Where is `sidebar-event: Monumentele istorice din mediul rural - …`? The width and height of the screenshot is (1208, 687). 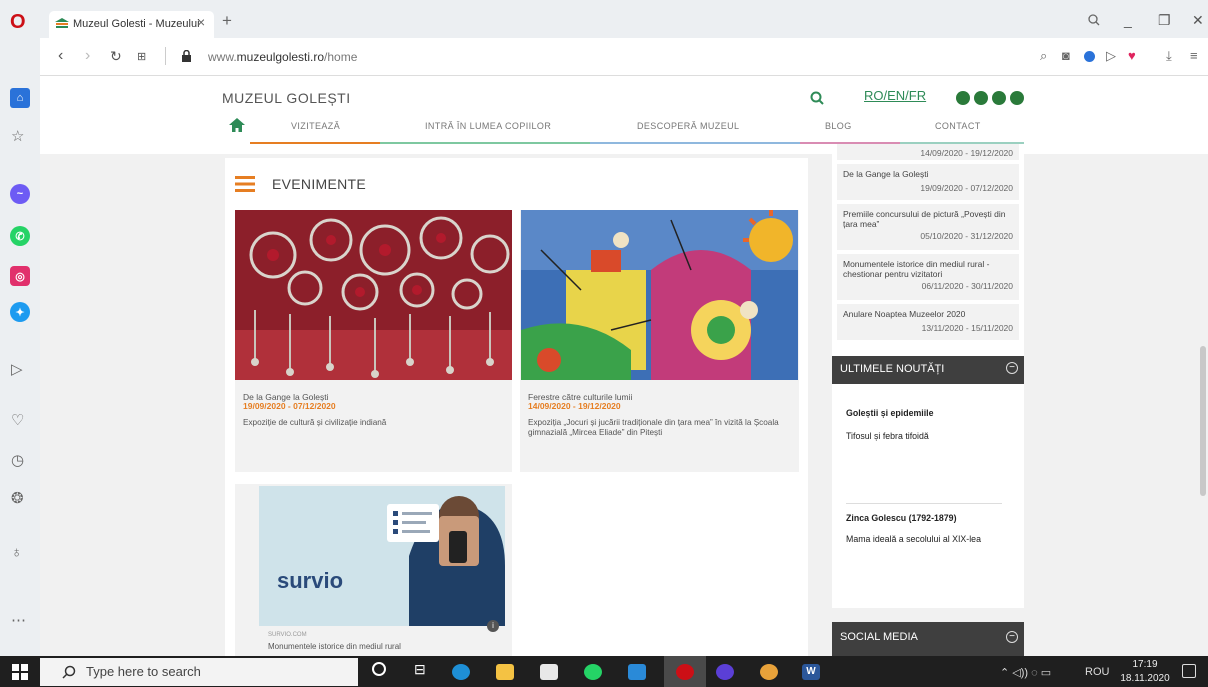 sidebar-event: Monumentele istorice din mediul rural - … is located at coordinates (928, 277).